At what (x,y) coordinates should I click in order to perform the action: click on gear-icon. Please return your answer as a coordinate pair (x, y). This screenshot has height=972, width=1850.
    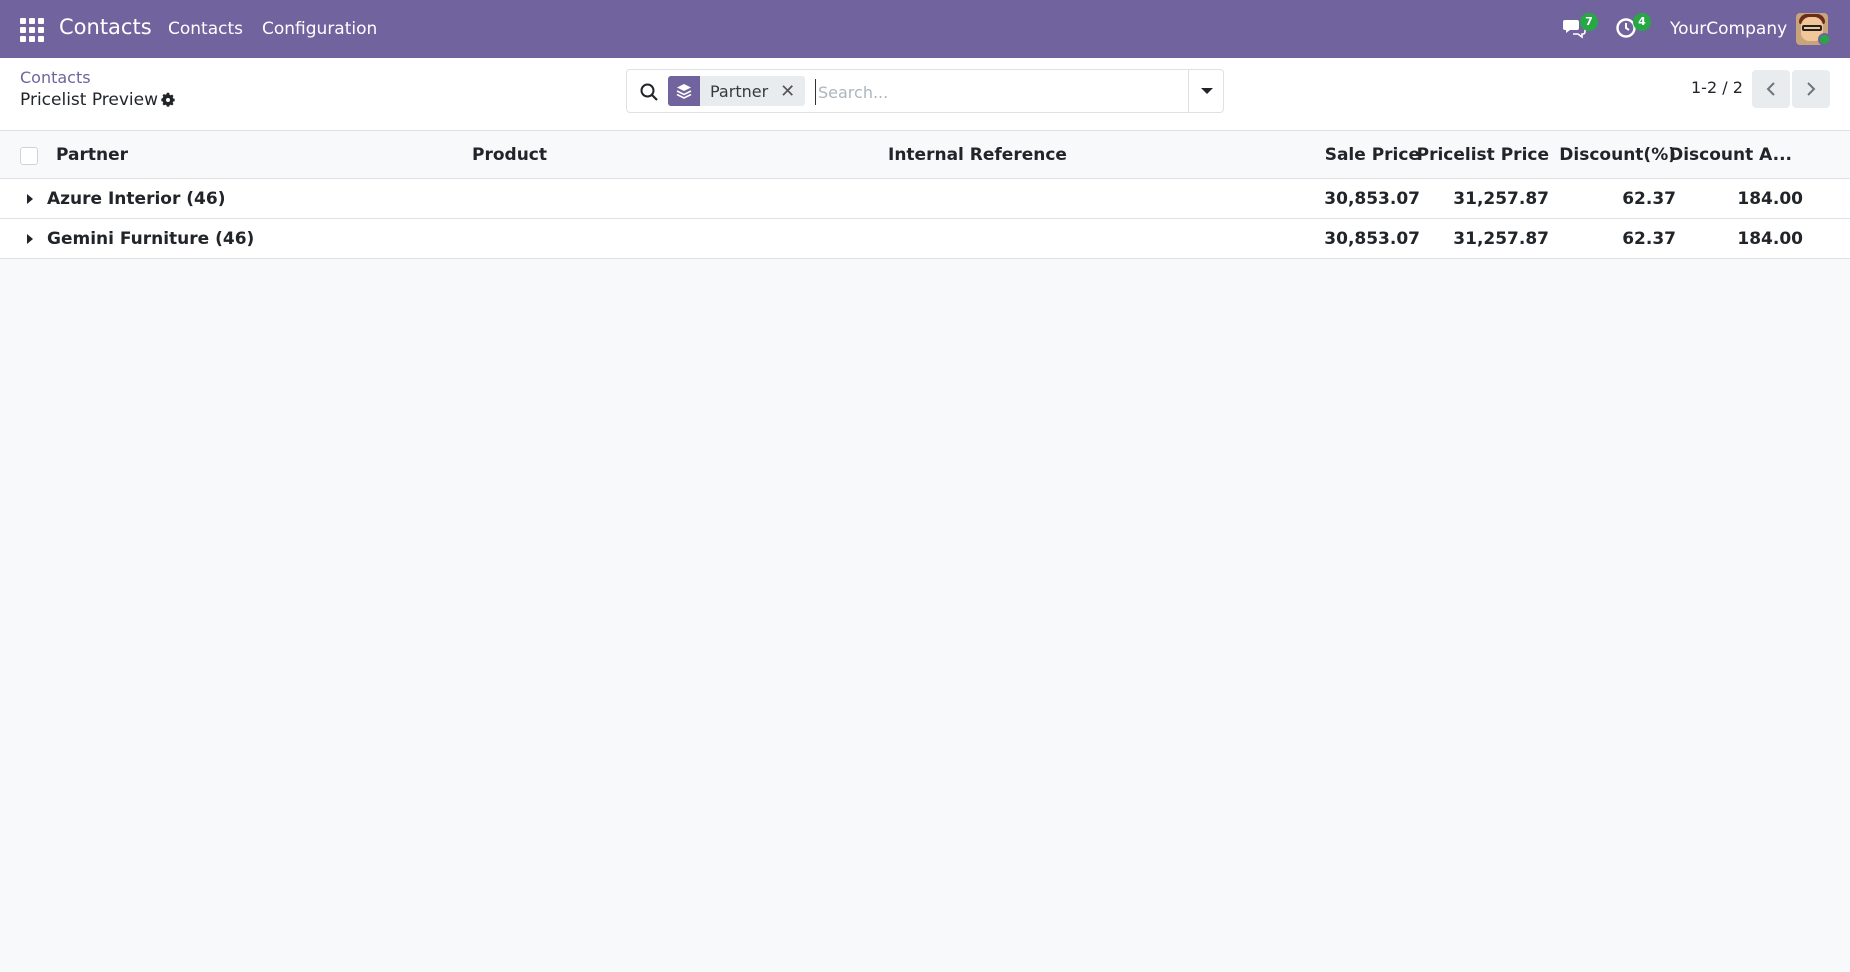
    Looking at the image, I should click on (168, 100).